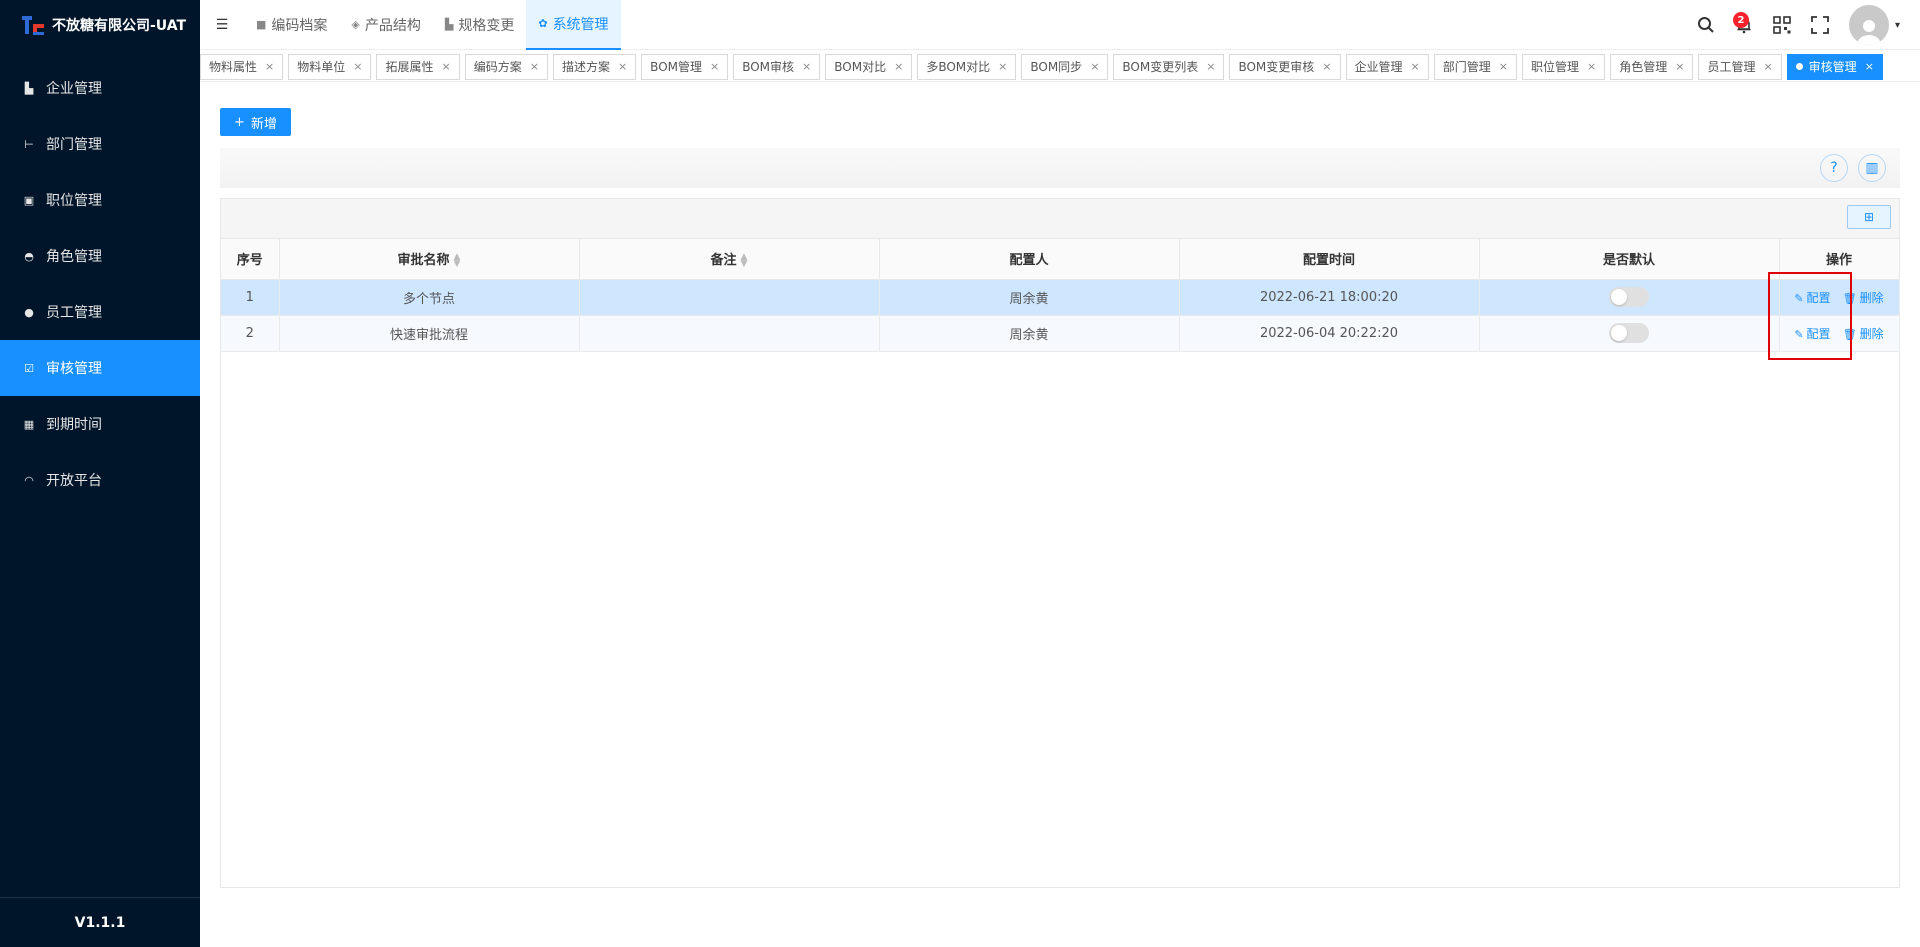 This screenshot has height=947, width=1920. I want to click on topnav-tab-system-management: ✿ 系统管理, so click(573, 25).